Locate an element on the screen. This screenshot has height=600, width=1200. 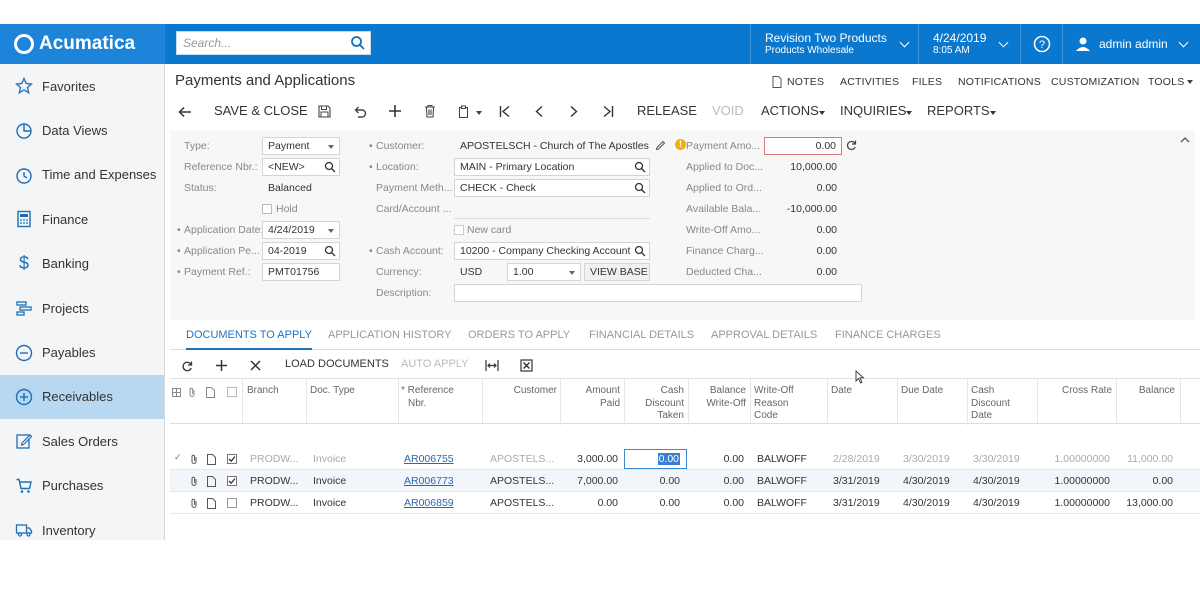
sidebar-item-purchases: Purchases is located at coordinates (82, 486).